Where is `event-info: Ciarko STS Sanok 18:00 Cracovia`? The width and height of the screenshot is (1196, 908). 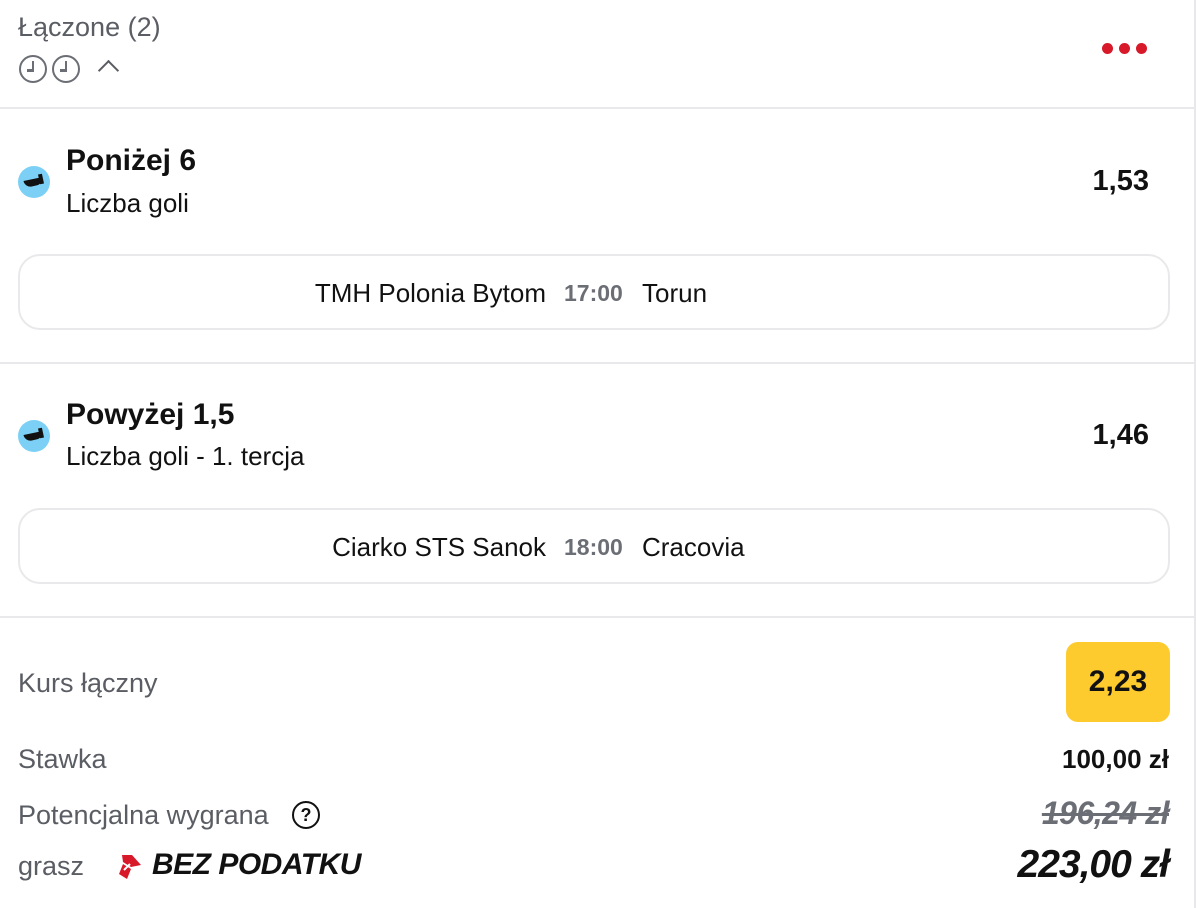 event-info: Ciarko STS Sanok 18:00 Cracovia is located at coordinates (594, 546).